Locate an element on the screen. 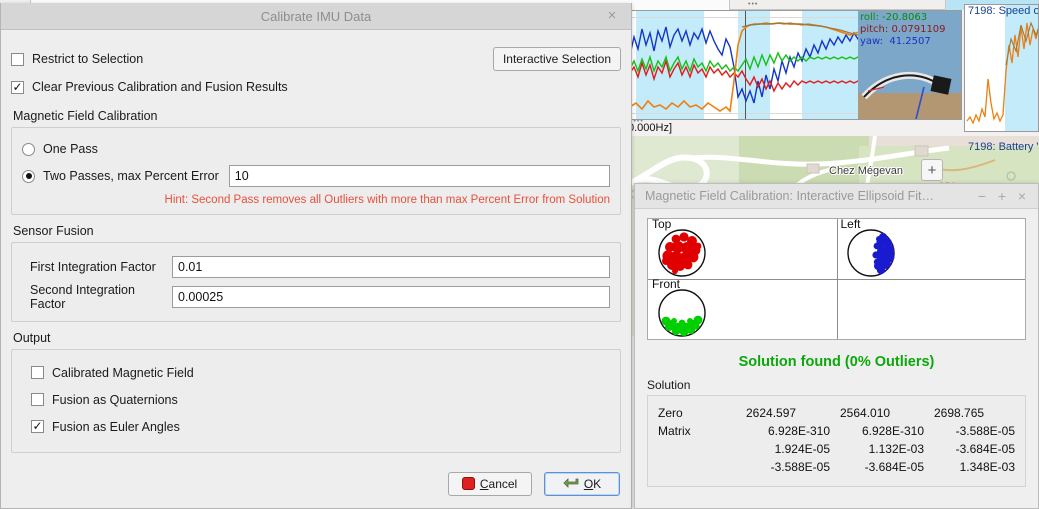 This screenshot has height=509, width=1039. fusion-euler-box is located at coordinates (37, 426).